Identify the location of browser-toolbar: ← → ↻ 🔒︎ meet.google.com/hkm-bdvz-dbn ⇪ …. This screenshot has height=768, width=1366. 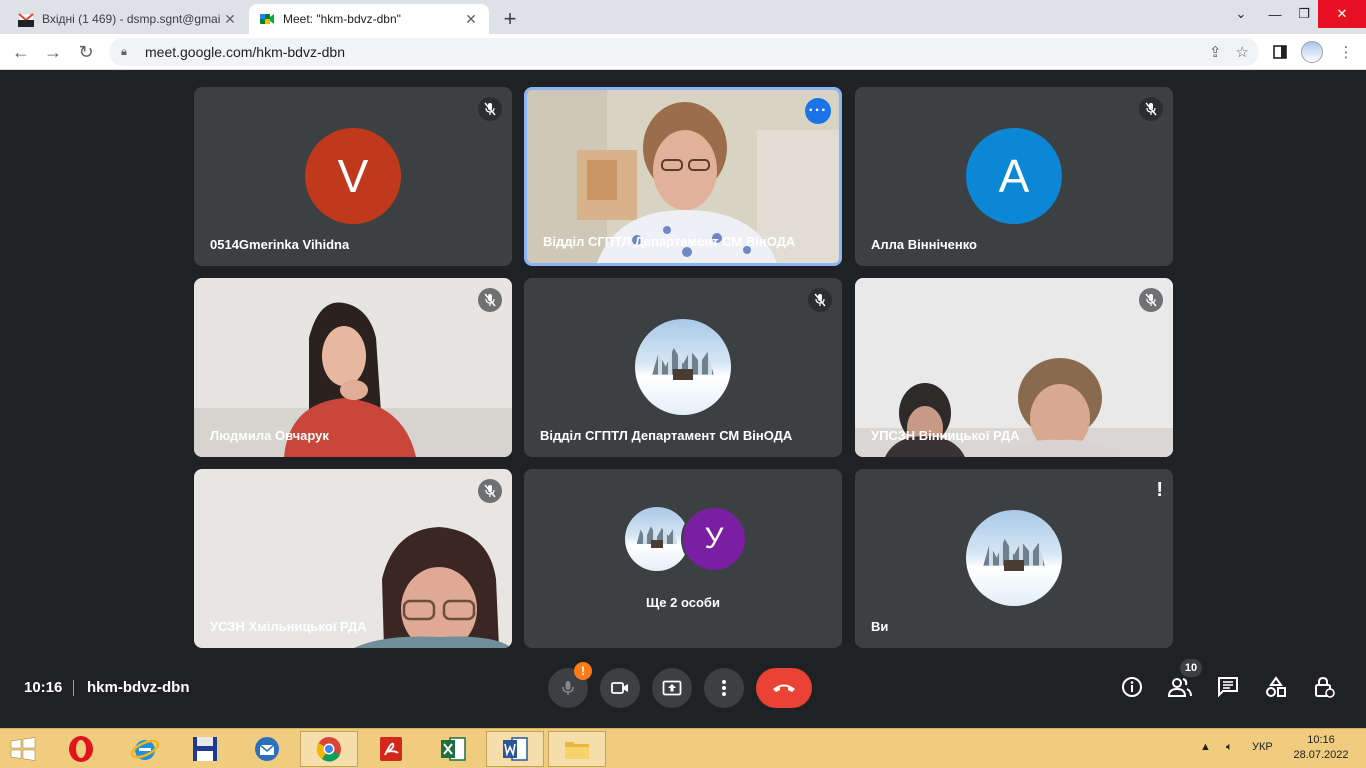
(683, 52).